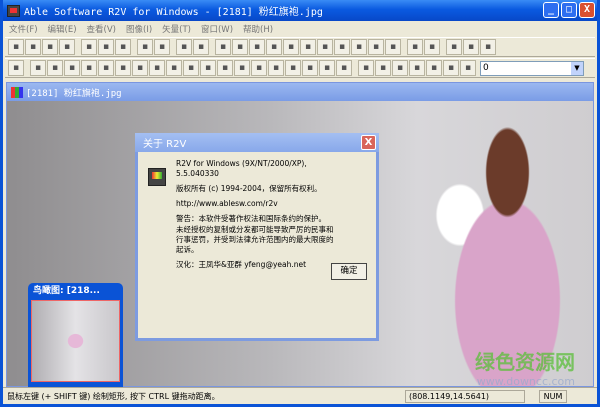 Image resolution: width=600 pixels, height=407 pixels. What do you see at coordinates (174, 68) in the screenshot?
I see `diagonal-button: ▪` at bounding box center [174, 68].